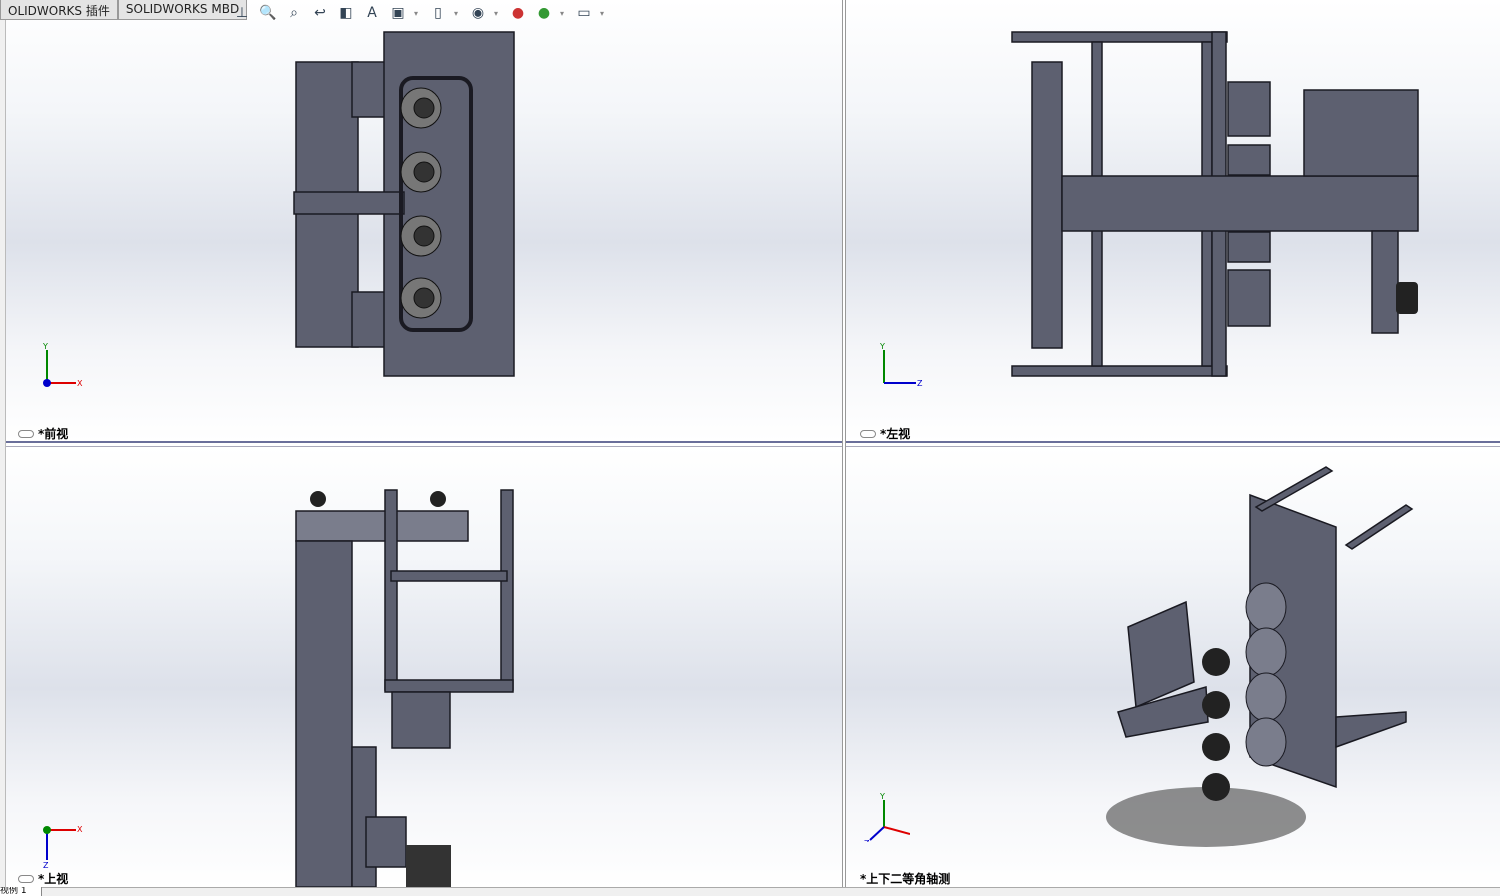  What do you see at coordinates (478, 13) in the screenshot?
I see `hide-show-items-icon: ◉` at bounding box center [478, 13].